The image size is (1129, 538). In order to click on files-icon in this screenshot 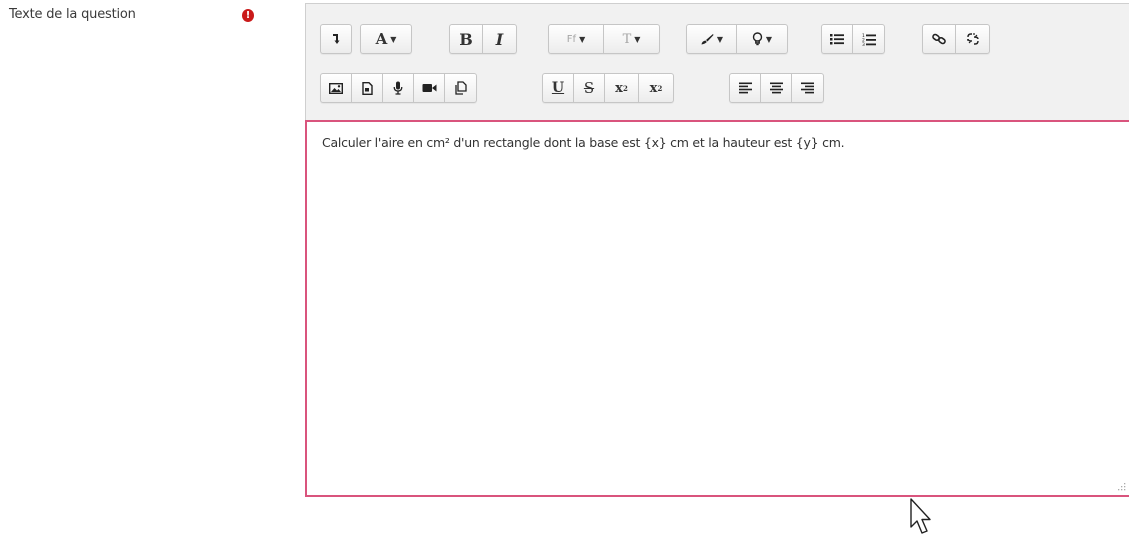, I will do `click(460, 88)`.